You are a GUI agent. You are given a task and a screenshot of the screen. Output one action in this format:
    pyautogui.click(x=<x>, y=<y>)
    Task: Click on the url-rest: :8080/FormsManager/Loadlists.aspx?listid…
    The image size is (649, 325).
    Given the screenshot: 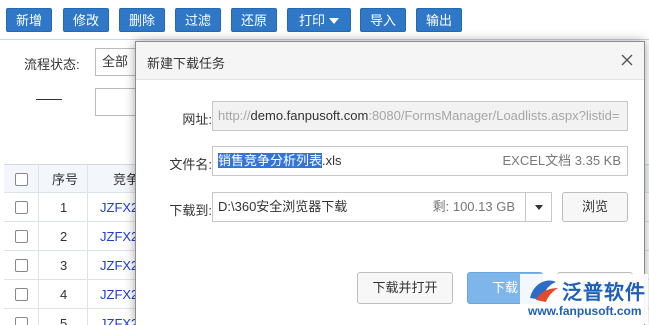 What is the action you would take?
    pyautogui.click(x=494, y=115)
    